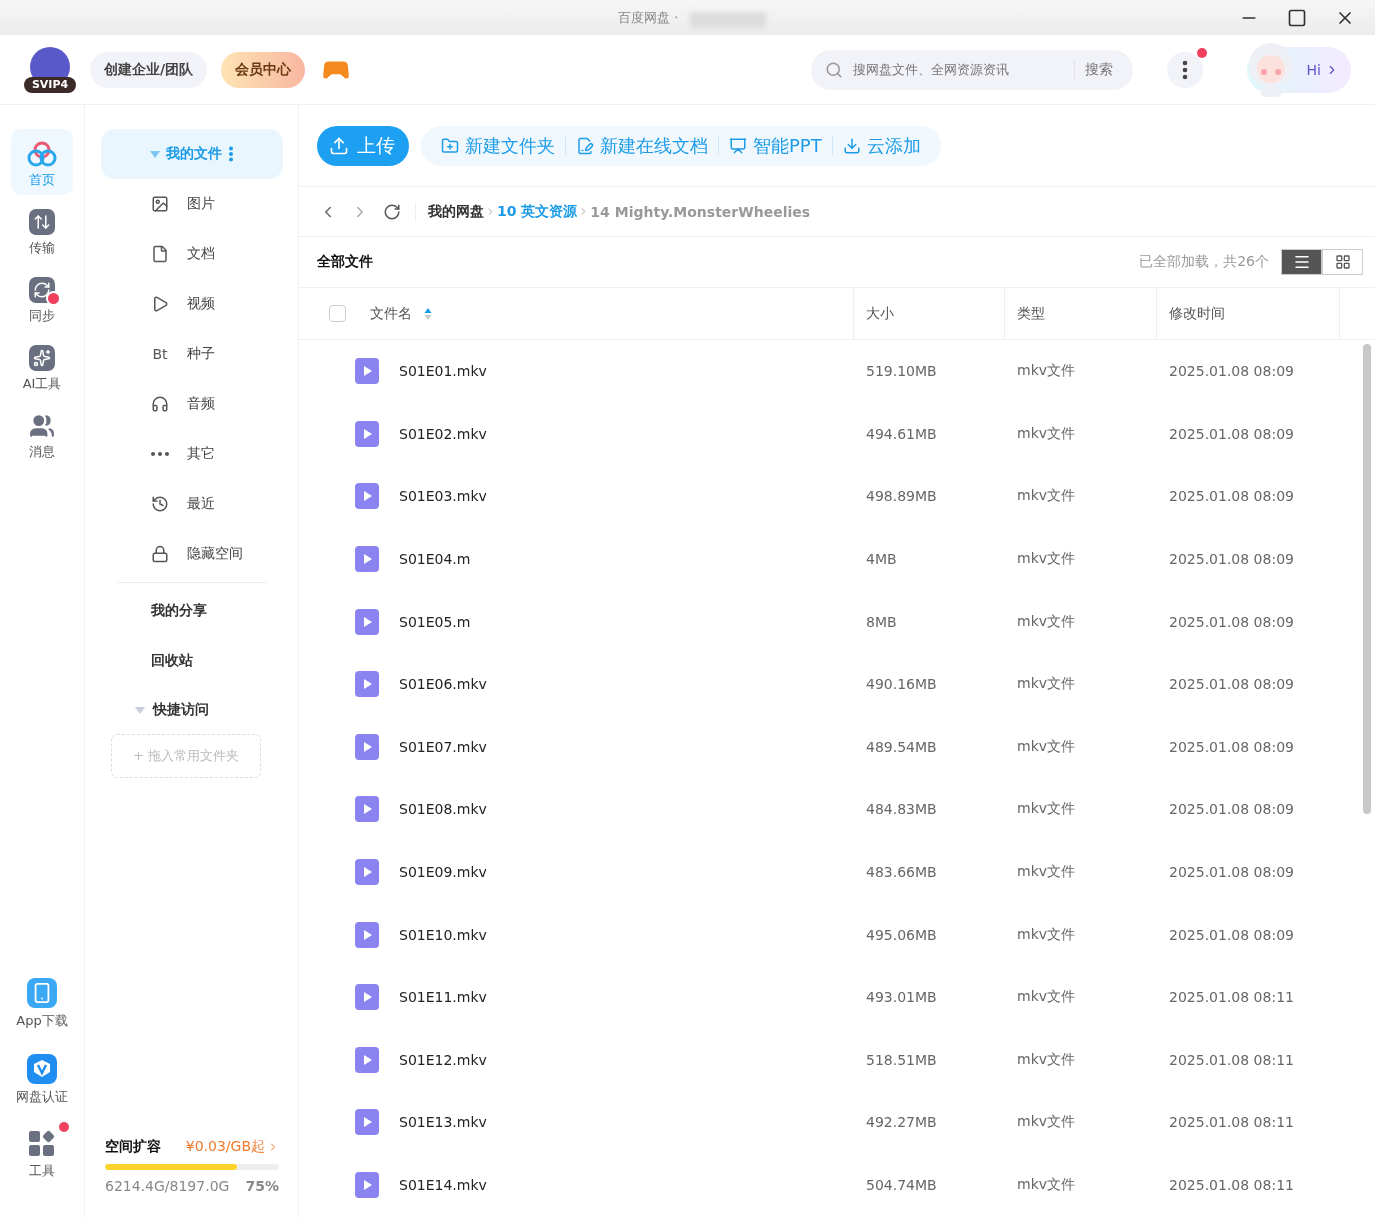  I want to click on sidebar-link: 回收站, so click(192, 661).